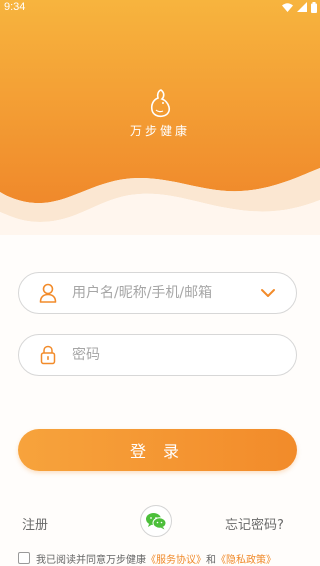 This screenshot has height=566, width=320. I want to click on agreement-row: 我已阅读并同意万步健康 《服务协议》 和 《隐私政策》, so click(147, 558).